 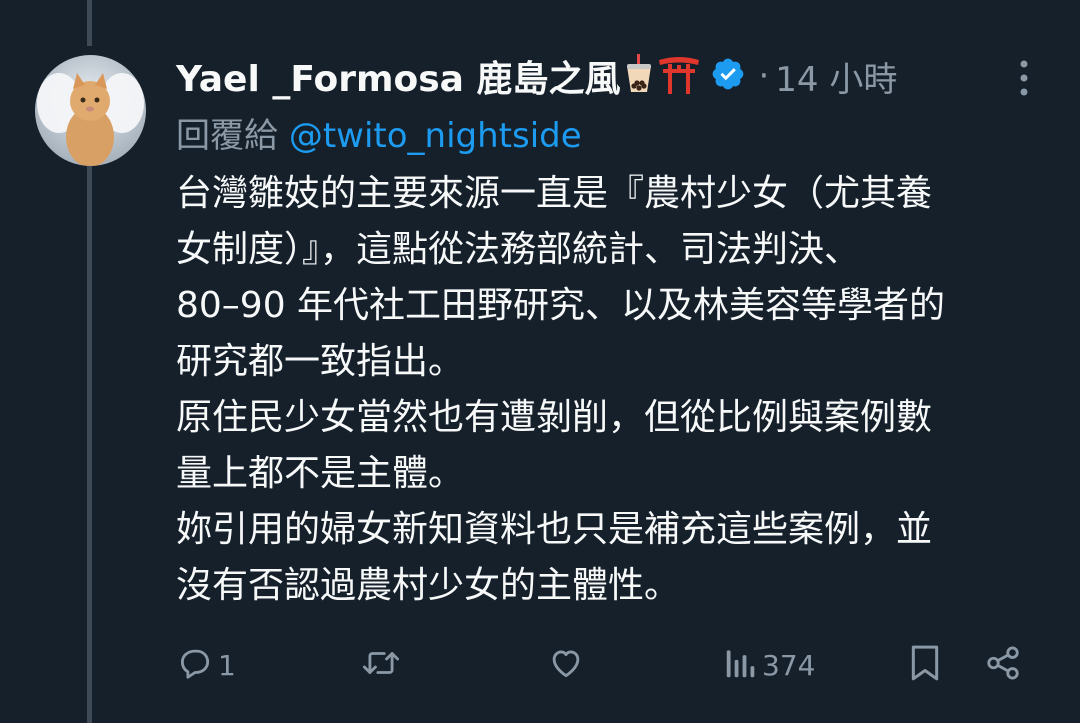 I want to click on verified-badge-icon, so click(x=728, y=76).